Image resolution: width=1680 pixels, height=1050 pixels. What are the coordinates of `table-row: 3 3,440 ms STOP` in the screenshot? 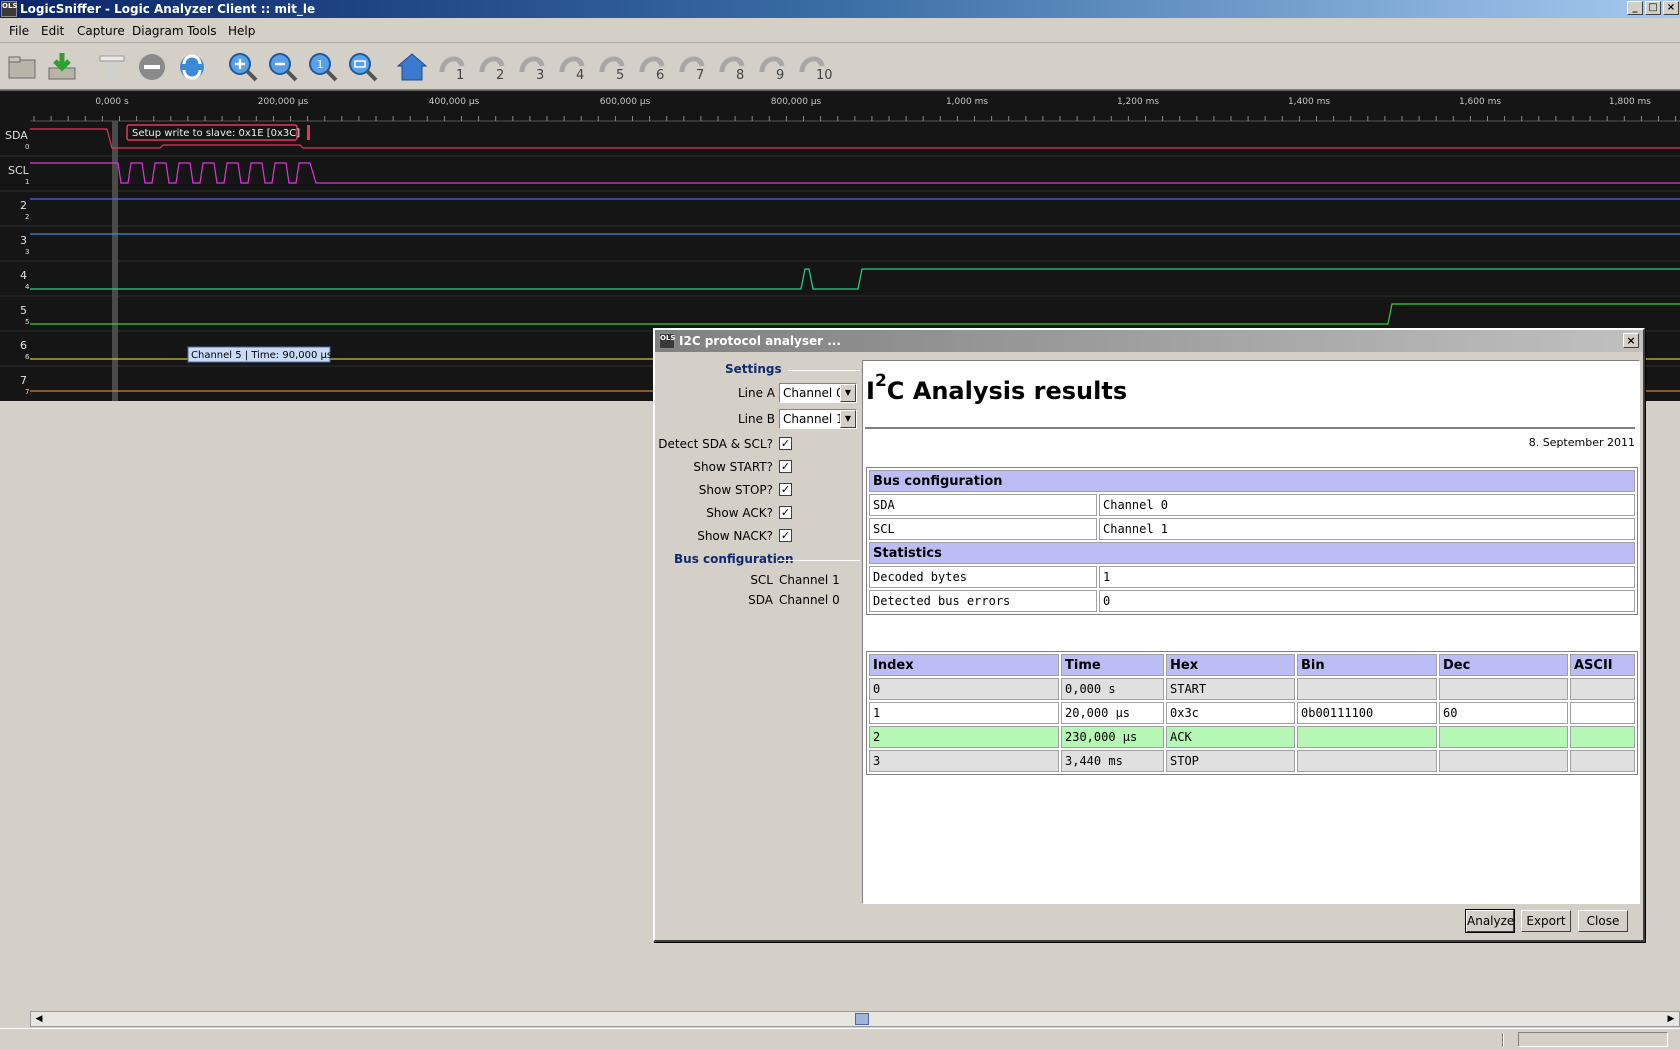 It's located at (1252, 761).